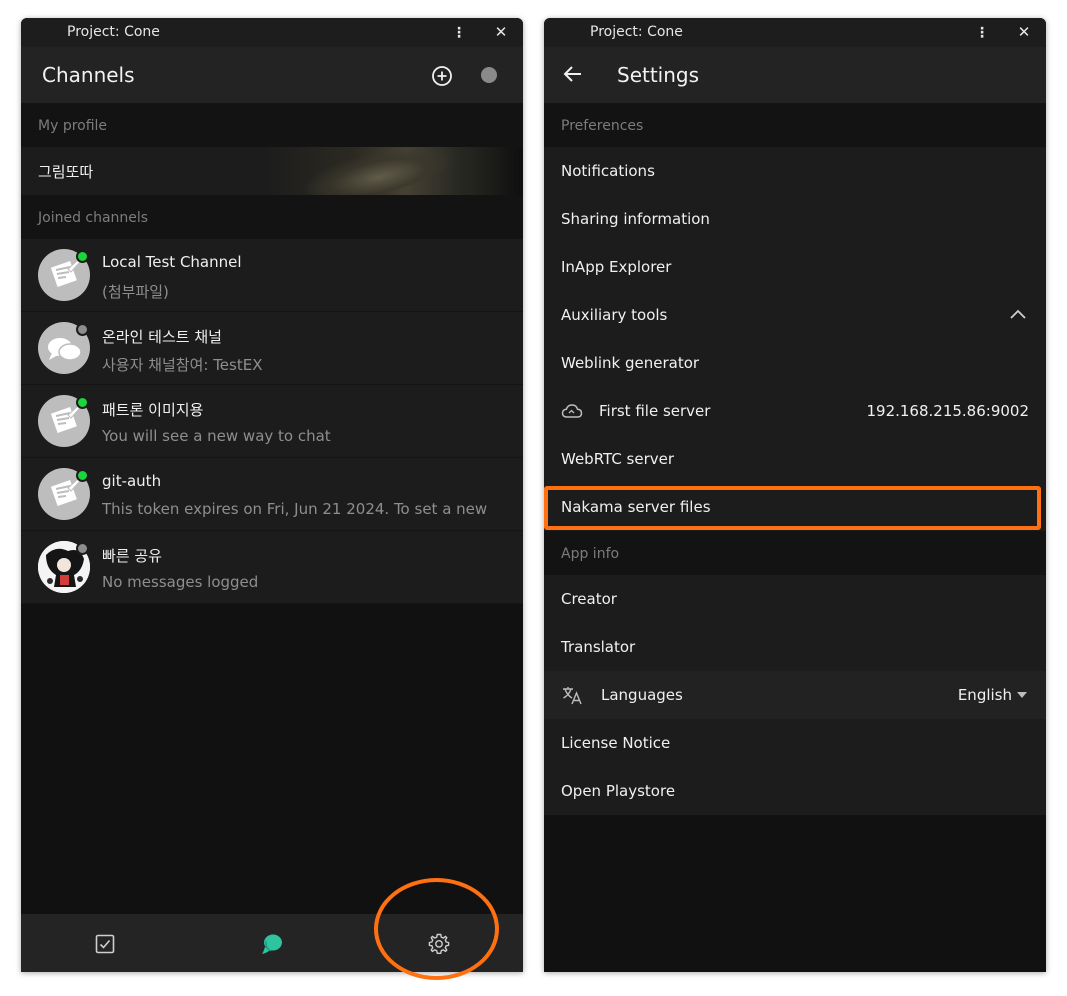  I want to click on license-notice-item: License Notice, so click(795, 743).